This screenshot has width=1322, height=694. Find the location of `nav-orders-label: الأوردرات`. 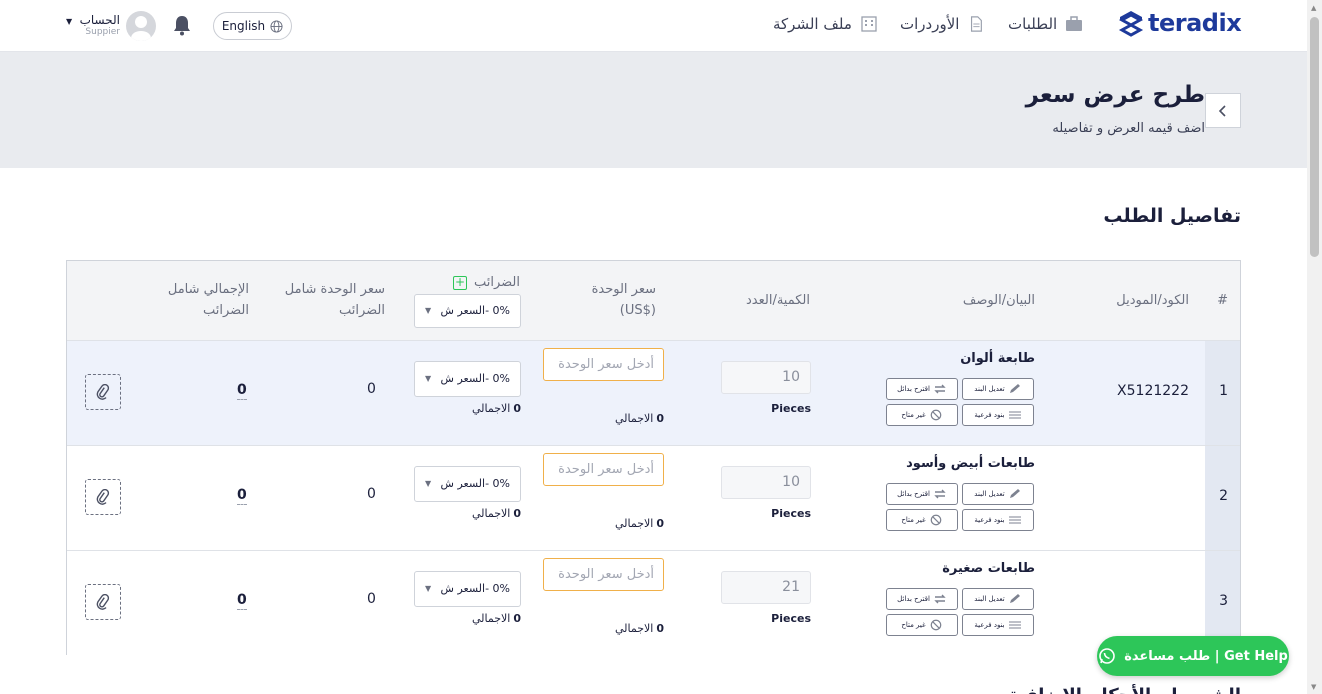

nav-orders-label: الأوردرات is located at coordinates (930, 24).